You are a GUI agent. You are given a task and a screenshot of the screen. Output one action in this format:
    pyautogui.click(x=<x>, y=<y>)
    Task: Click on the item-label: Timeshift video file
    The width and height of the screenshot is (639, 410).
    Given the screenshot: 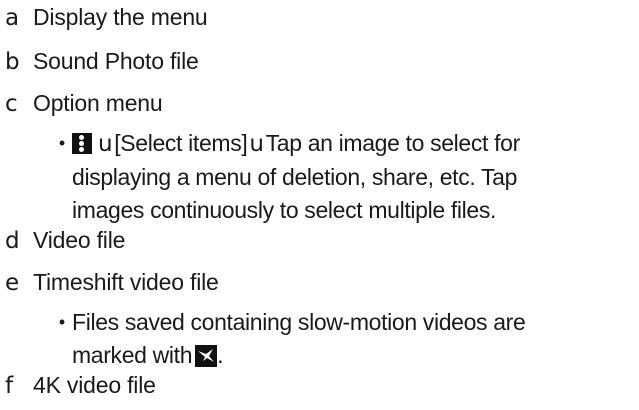 What is the action you would take?
    pyautogui.click(x=126, y=282)
    